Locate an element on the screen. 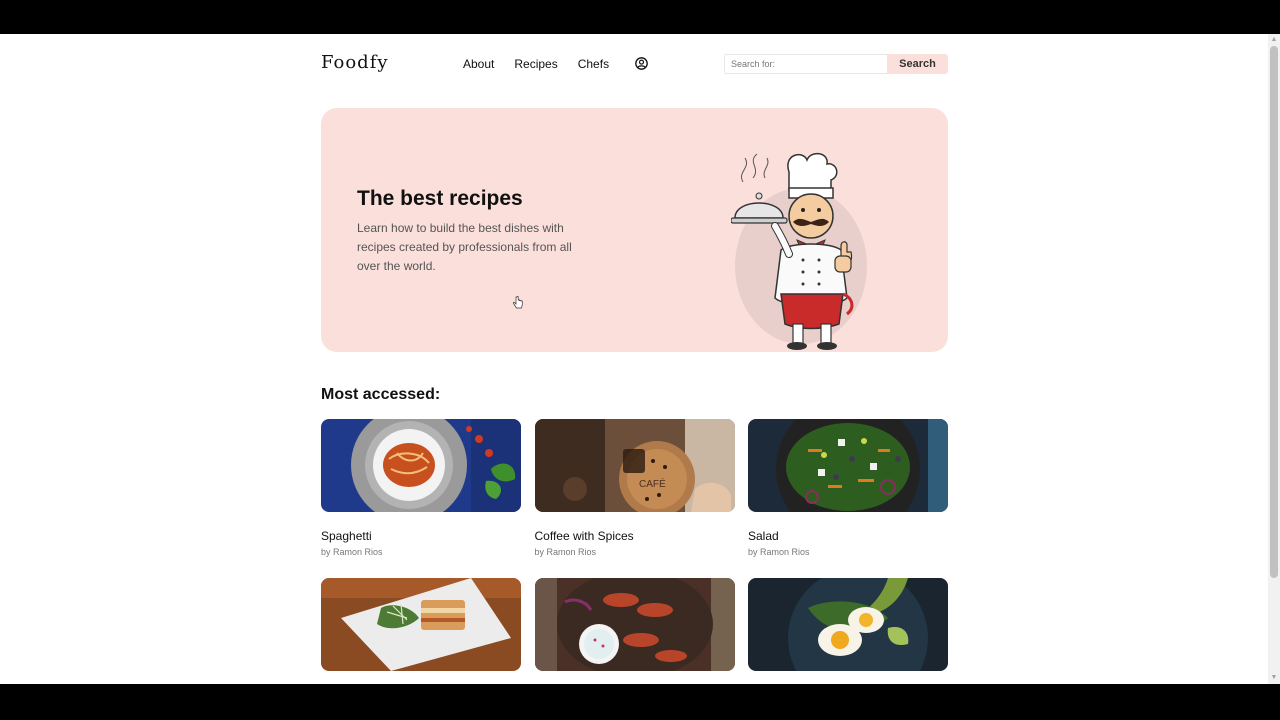 Image resolution: width=1280 pixels, height=720 pixels. page-scrollbar: ▲ ▼ is located at coordinates (1274, 359).